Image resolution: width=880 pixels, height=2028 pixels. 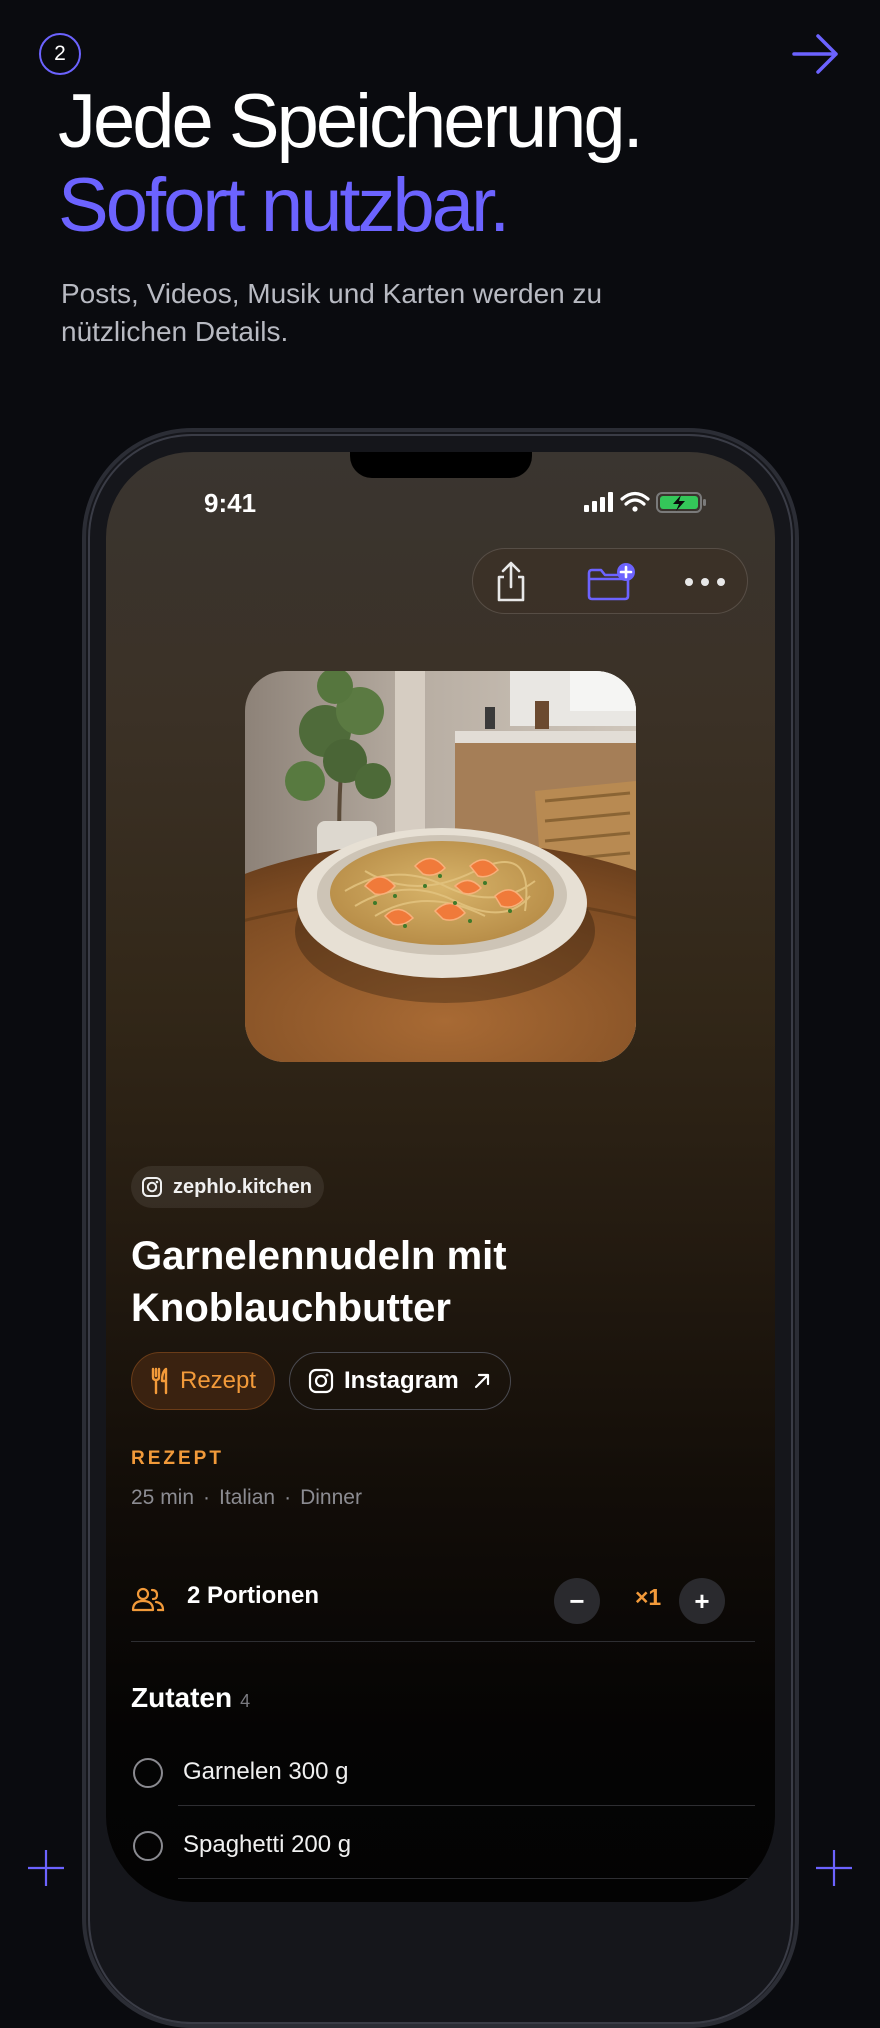 I want to click on ingredient-label: Garnelen 300 g, so click(x=266, y=1771).